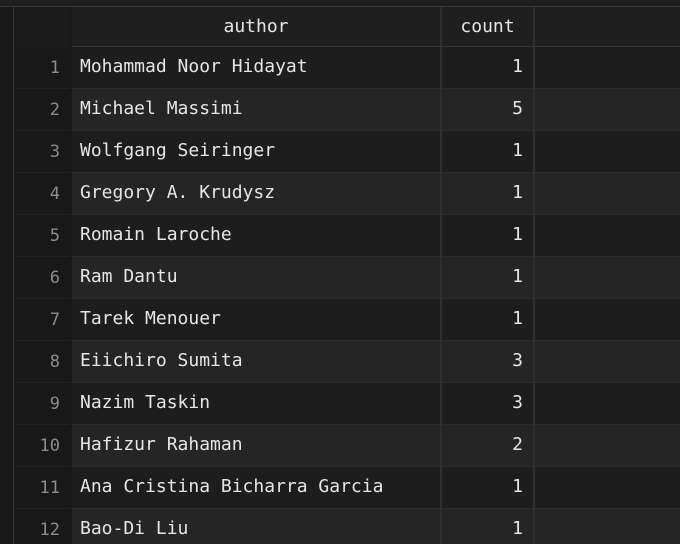  Describe the element at coordinates (257, 320) in the screenshot. I see `cell-author: Tarek Menouer` at that location.